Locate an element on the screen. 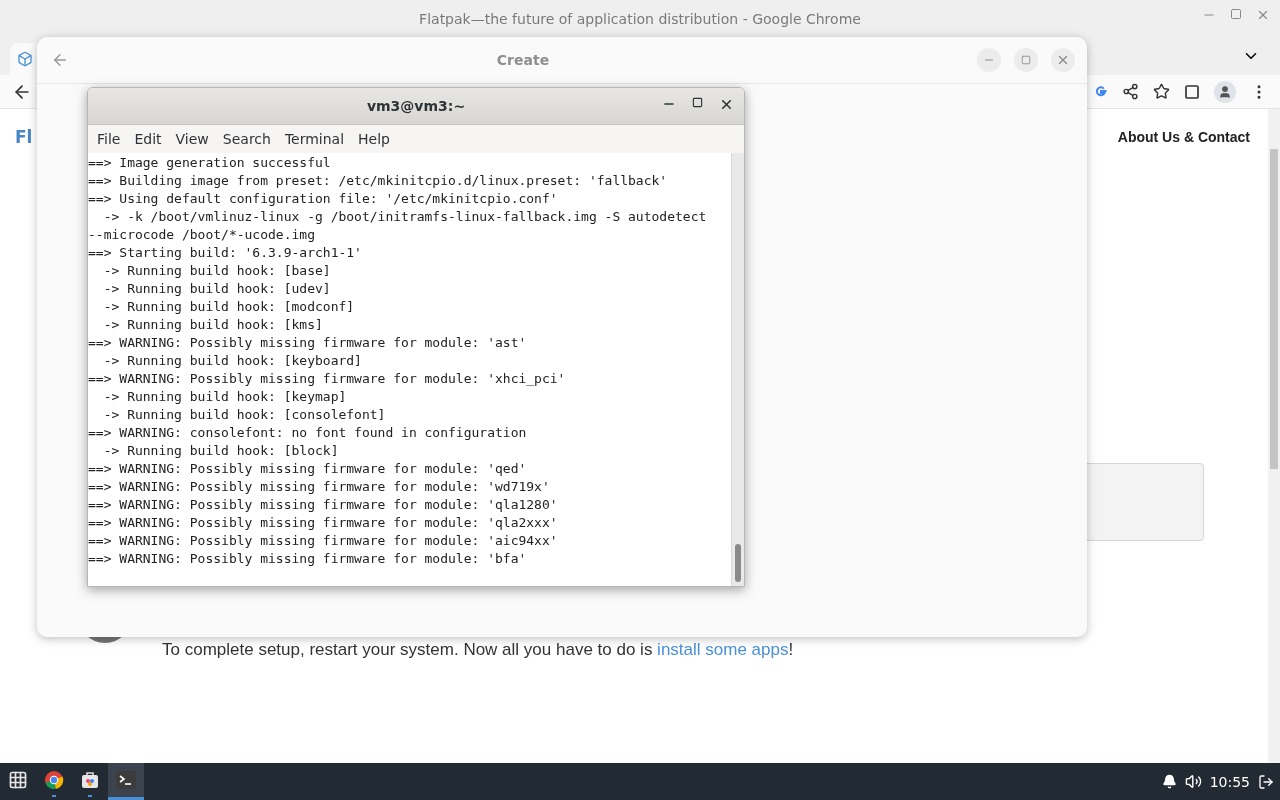  browser-tab is located at coordinates (25, 59).